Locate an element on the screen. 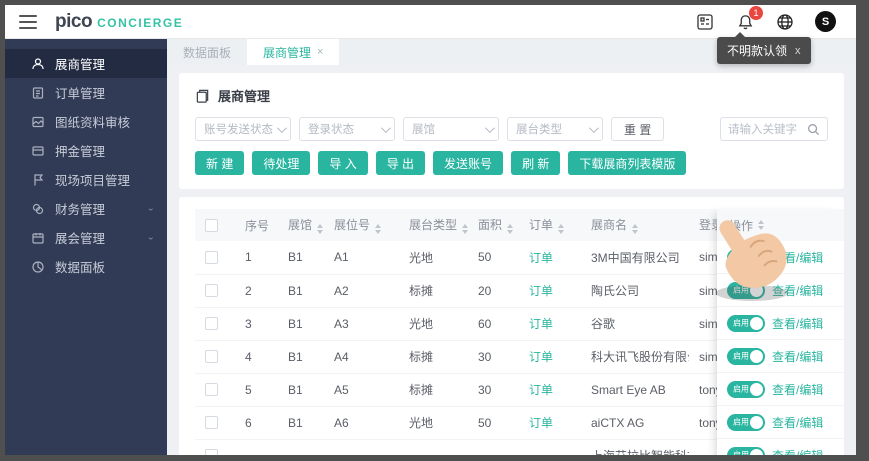  language-globe-icon is located at coordinates (785, 22).